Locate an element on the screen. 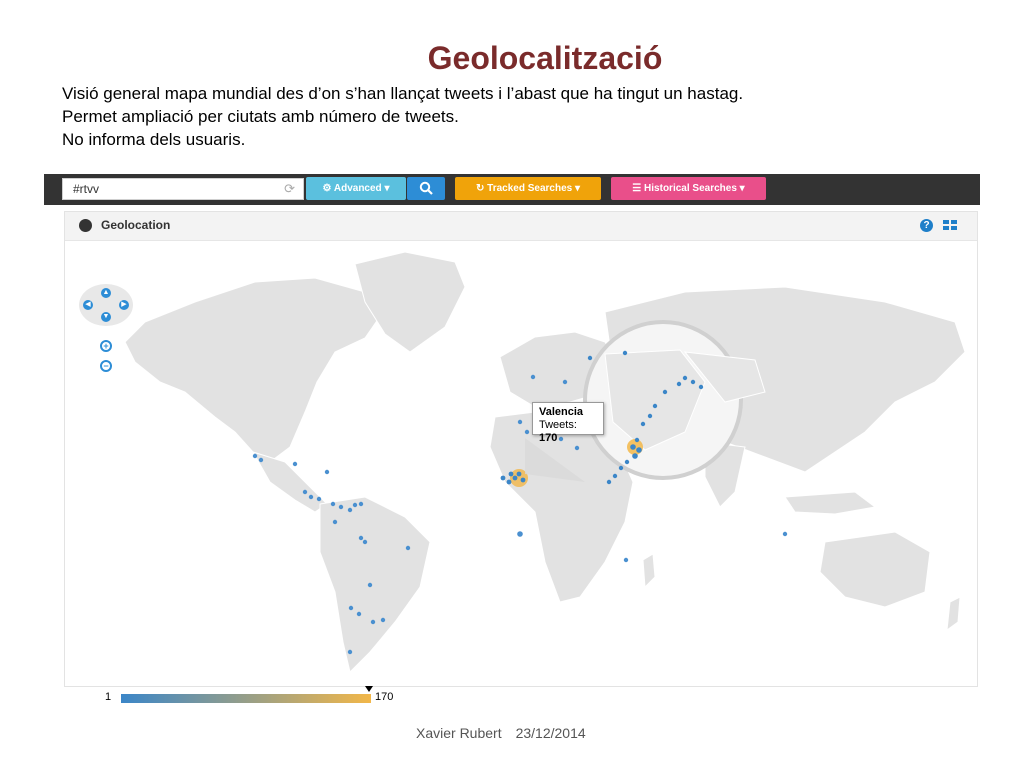 This screenshot has height=768, width=1024. panel-title: Geolocation is located at coordinates (136, 225).